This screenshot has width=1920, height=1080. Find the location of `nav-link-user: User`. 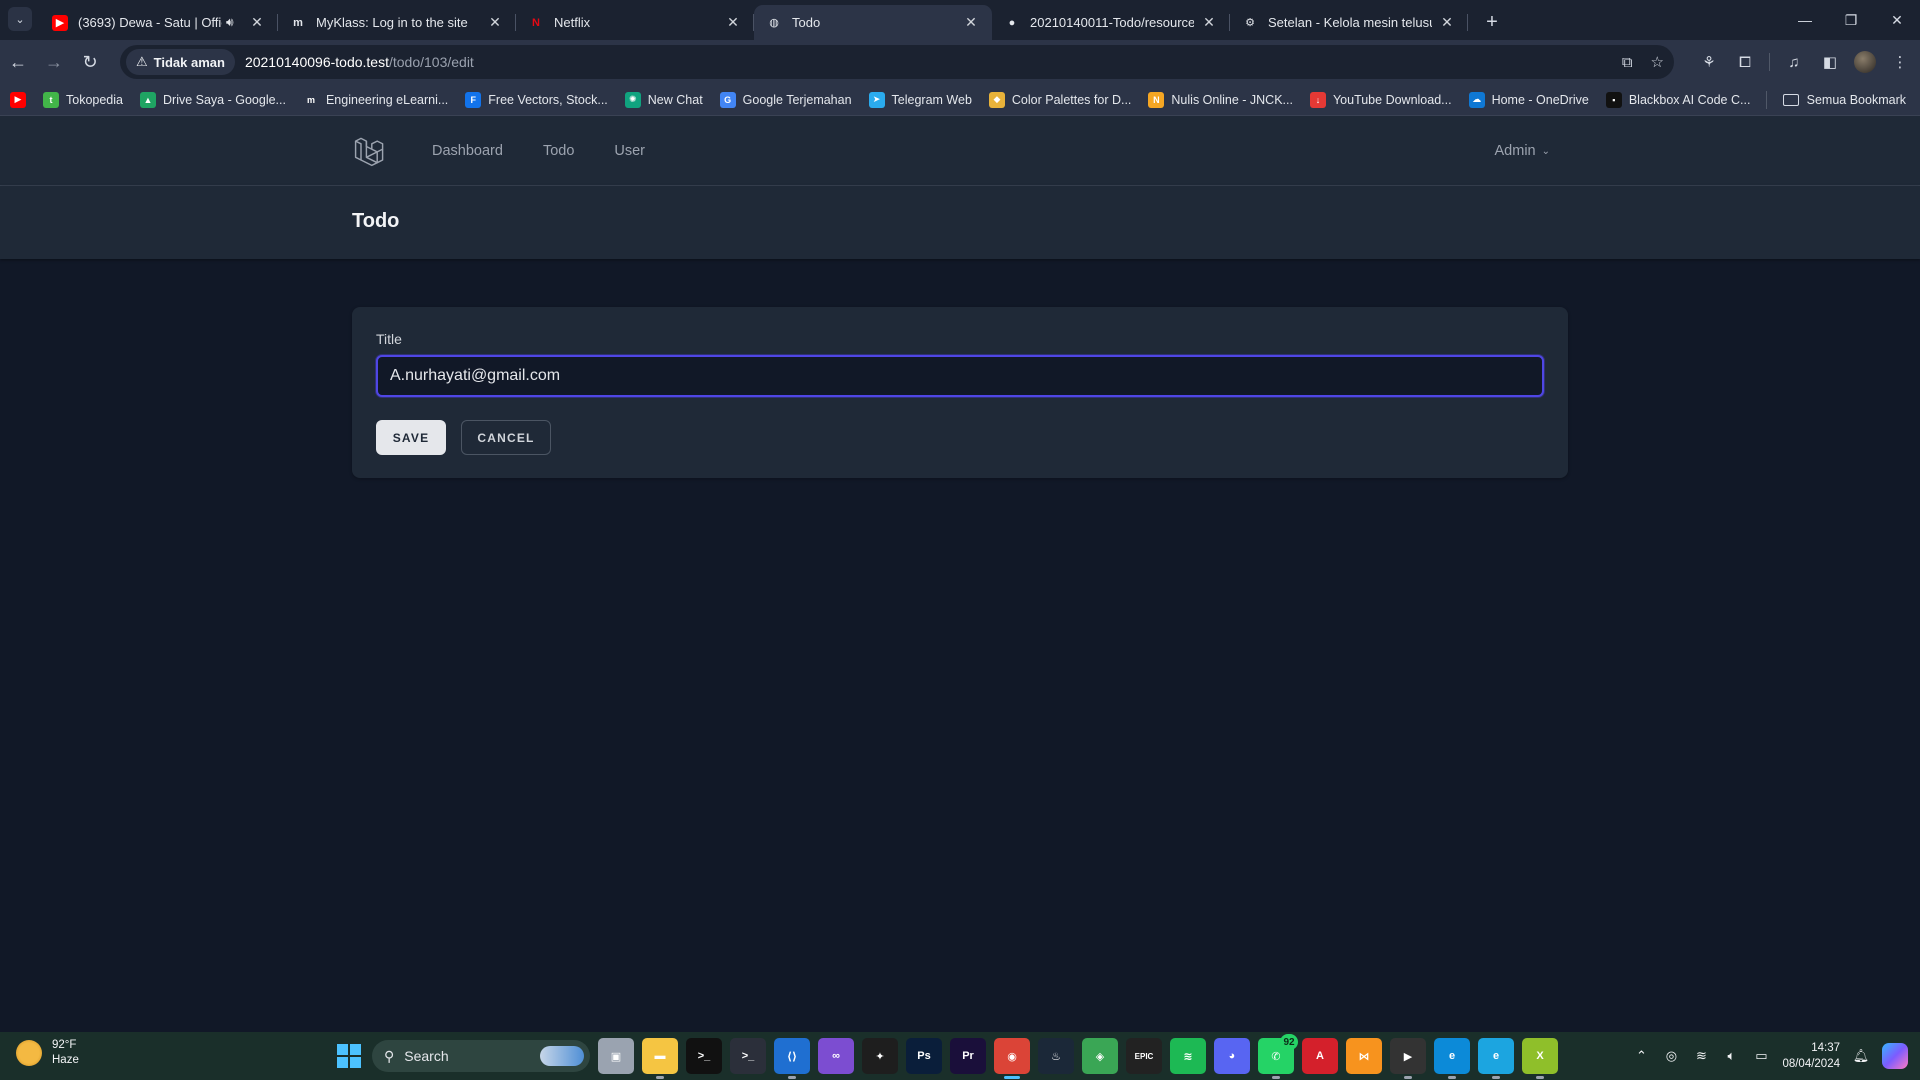

nav-link-user: User is located at coordinates (629, 151).